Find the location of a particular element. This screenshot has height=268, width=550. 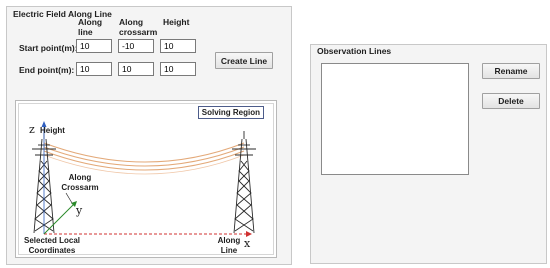

crossarm-pointer is located at coordinates (69, 198).